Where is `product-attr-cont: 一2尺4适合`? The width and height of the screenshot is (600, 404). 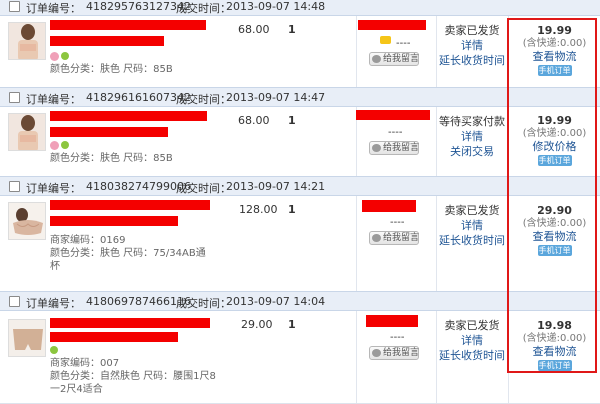 product-attr-cont: 一2尺4适合 is located at coordinates (76, 389).